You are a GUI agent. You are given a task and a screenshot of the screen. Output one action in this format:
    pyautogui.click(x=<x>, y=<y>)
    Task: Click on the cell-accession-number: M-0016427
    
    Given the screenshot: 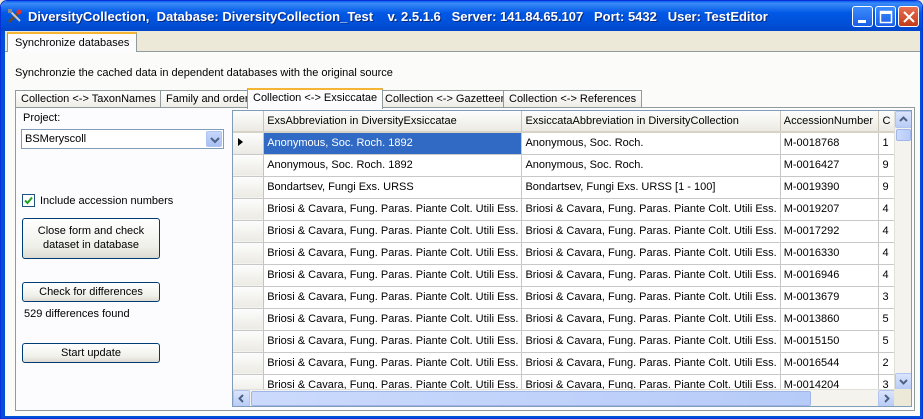 What is the action you would take?
    pyautogui.click(x=830, y=165)
    